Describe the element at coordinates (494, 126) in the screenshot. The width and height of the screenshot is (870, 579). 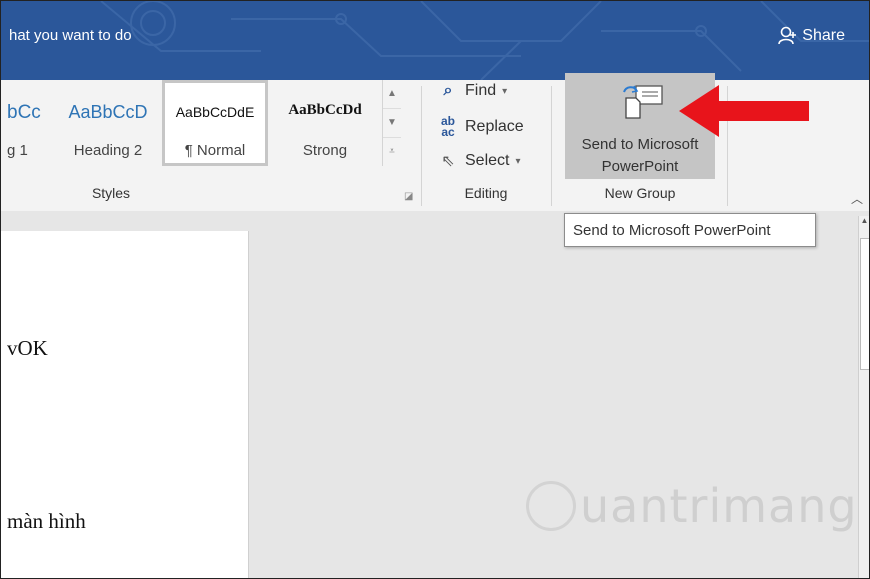
I see `replace-label: Replace` at that location.